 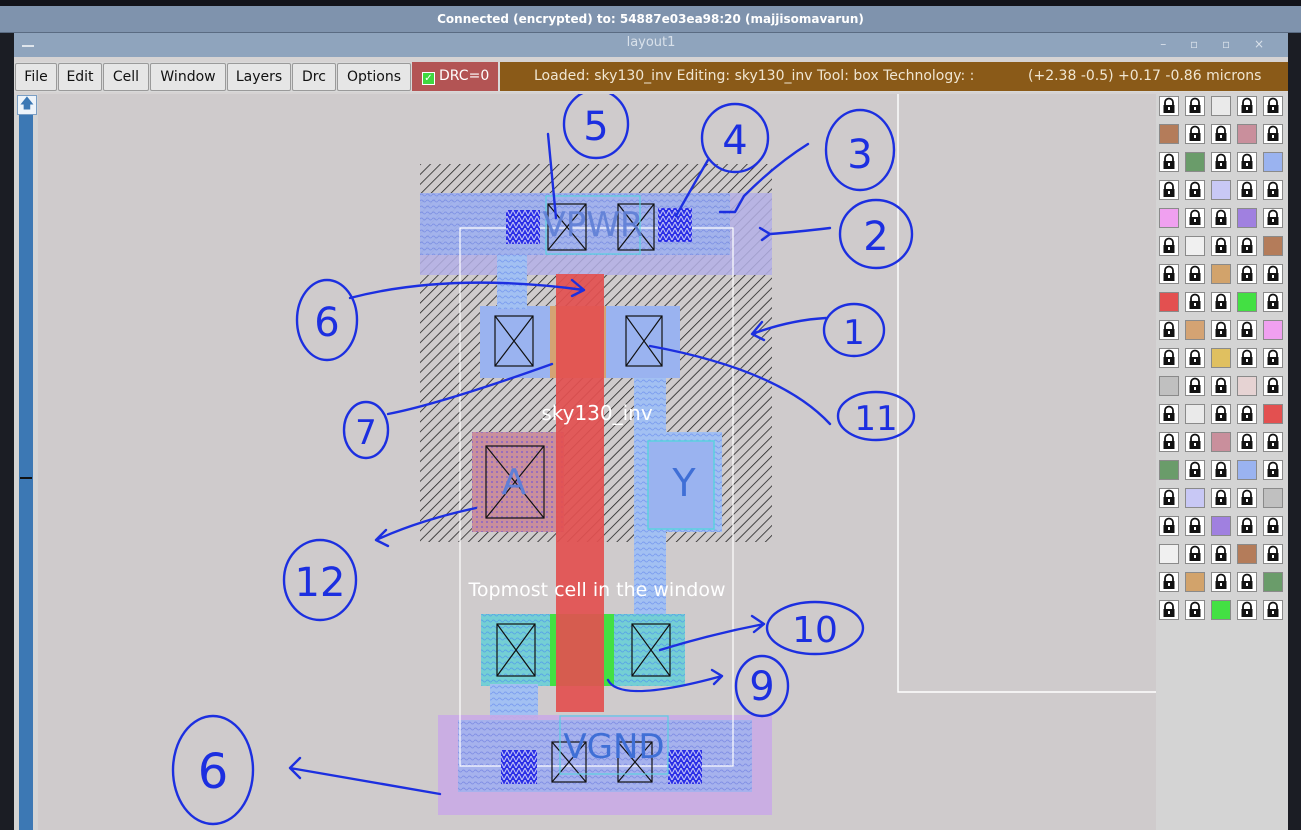 I want to click on menu-edit-button: Edit, so click(x=80, y=77).